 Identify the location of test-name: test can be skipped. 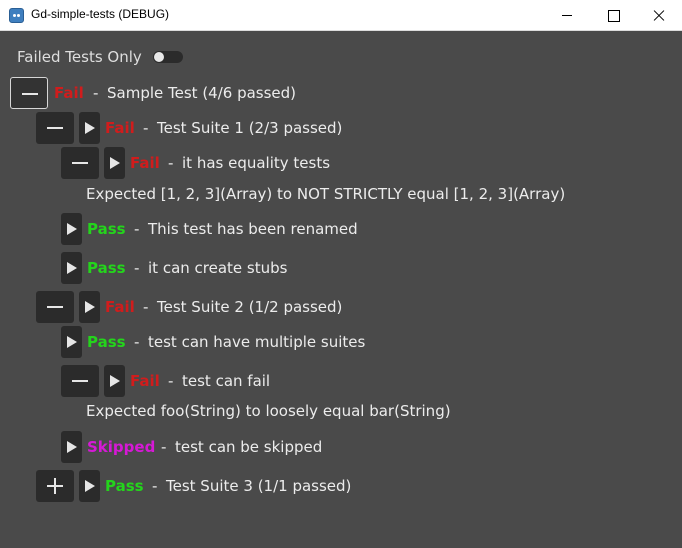
(249, 447).